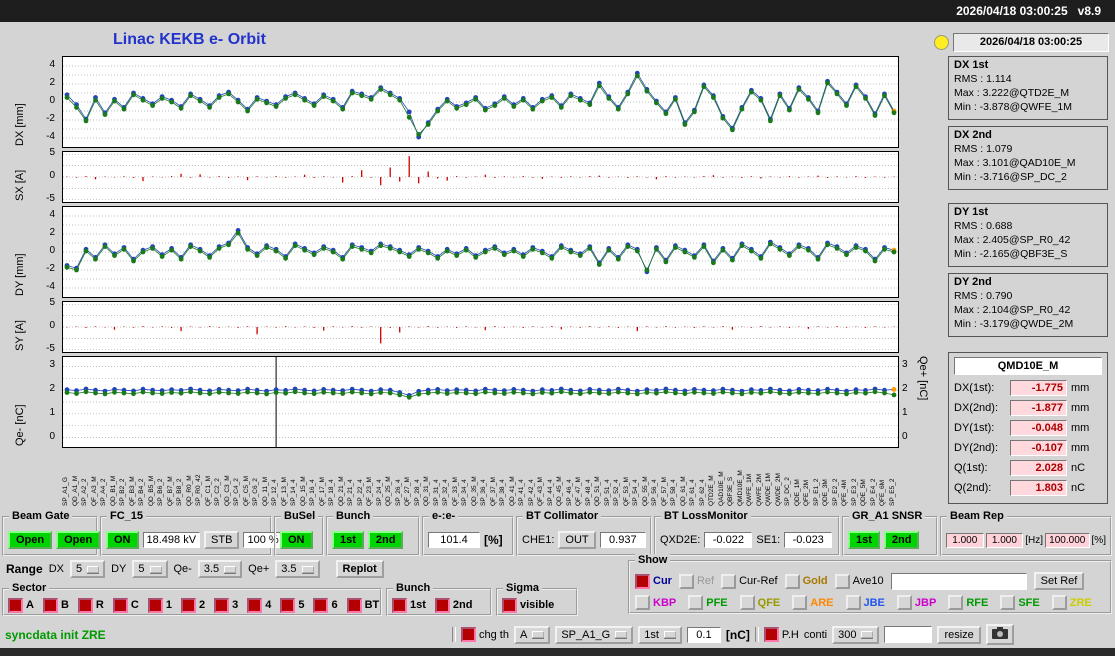 This screenshot has height=656, width=1115. I want to click on ee-ratio-unit: [%], so click(493, 540).